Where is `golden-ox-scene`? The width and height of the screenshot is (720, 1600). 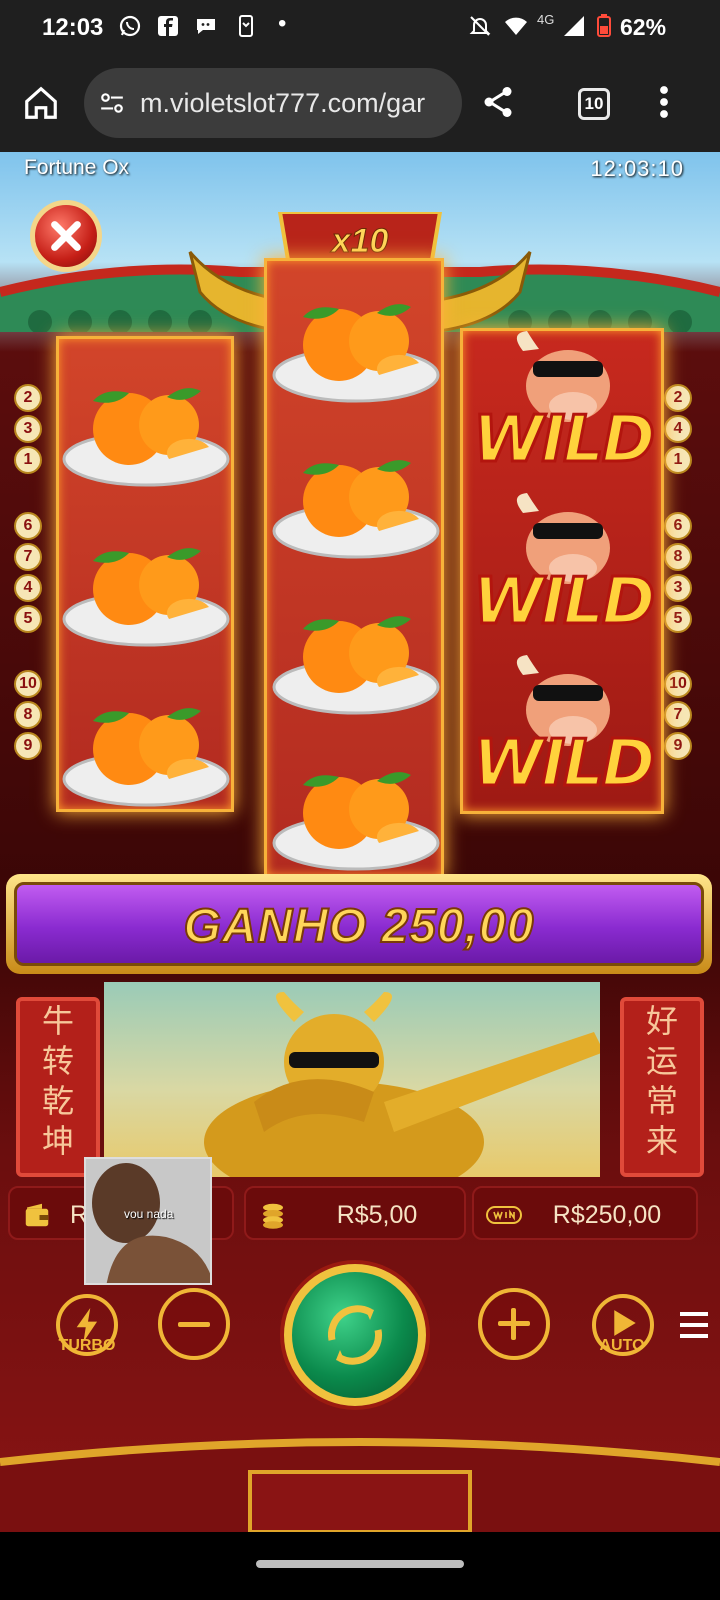
golden-ox-scene is located at coordinates (352, 1079).